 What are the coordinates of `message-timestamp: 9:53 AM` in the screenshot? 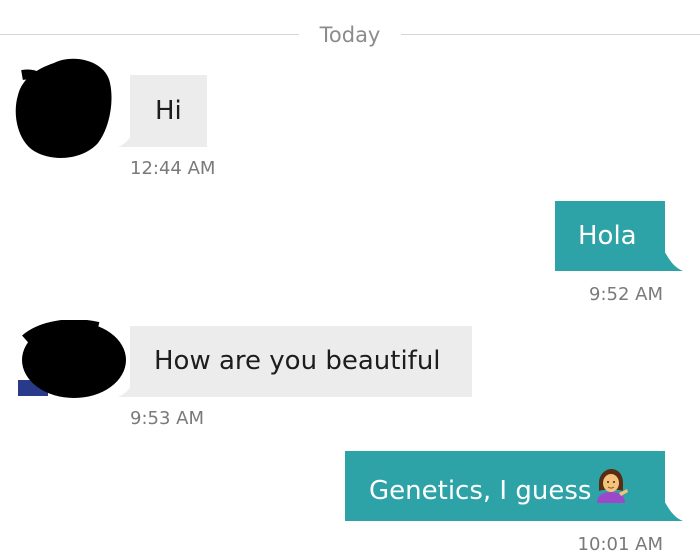 It's located at (167, 418).